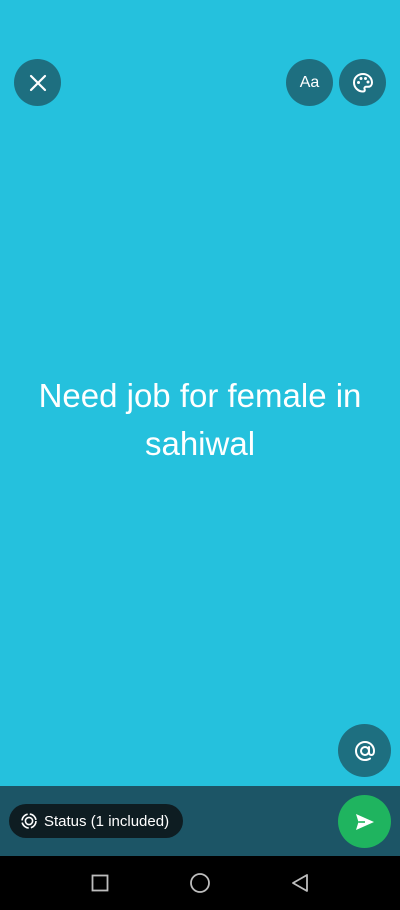  I want to click on send-icon, so click(364, 821).